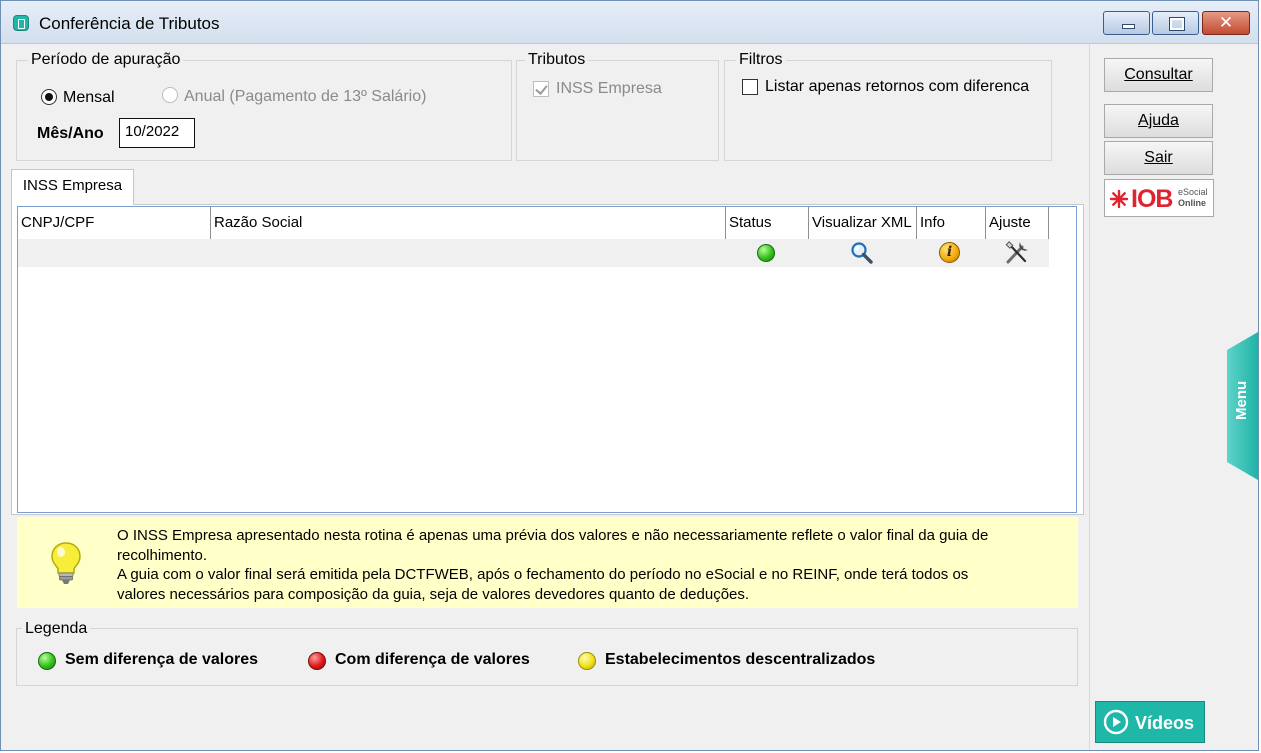  I want to click on legend-red-label: Com diferença de valores, so click(432, 659).